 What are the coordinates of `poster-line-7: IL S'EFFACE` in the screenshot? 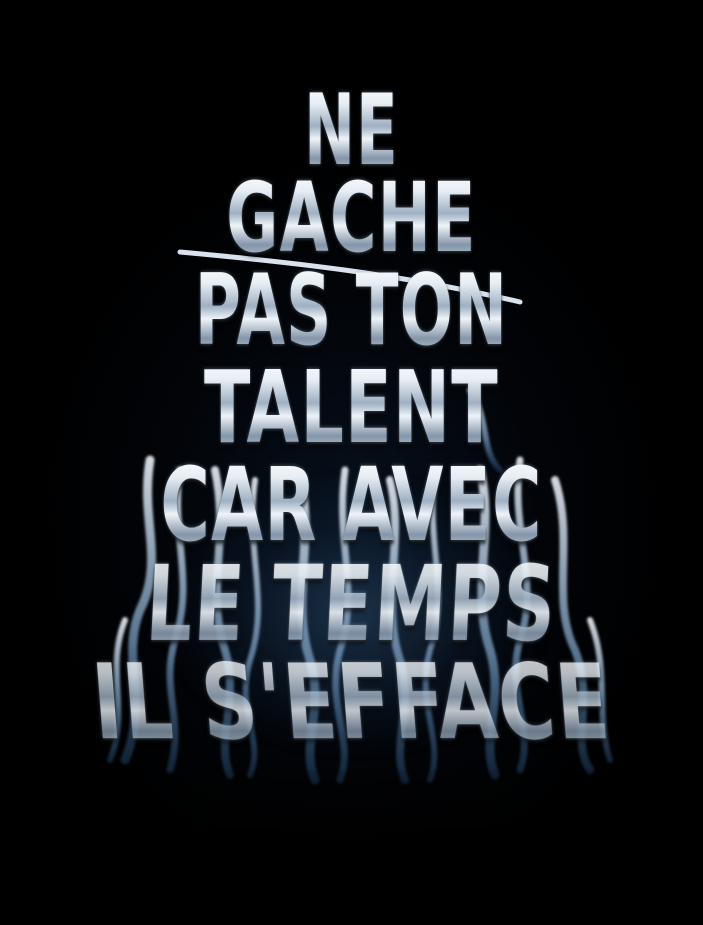 It's located at (351, 702).